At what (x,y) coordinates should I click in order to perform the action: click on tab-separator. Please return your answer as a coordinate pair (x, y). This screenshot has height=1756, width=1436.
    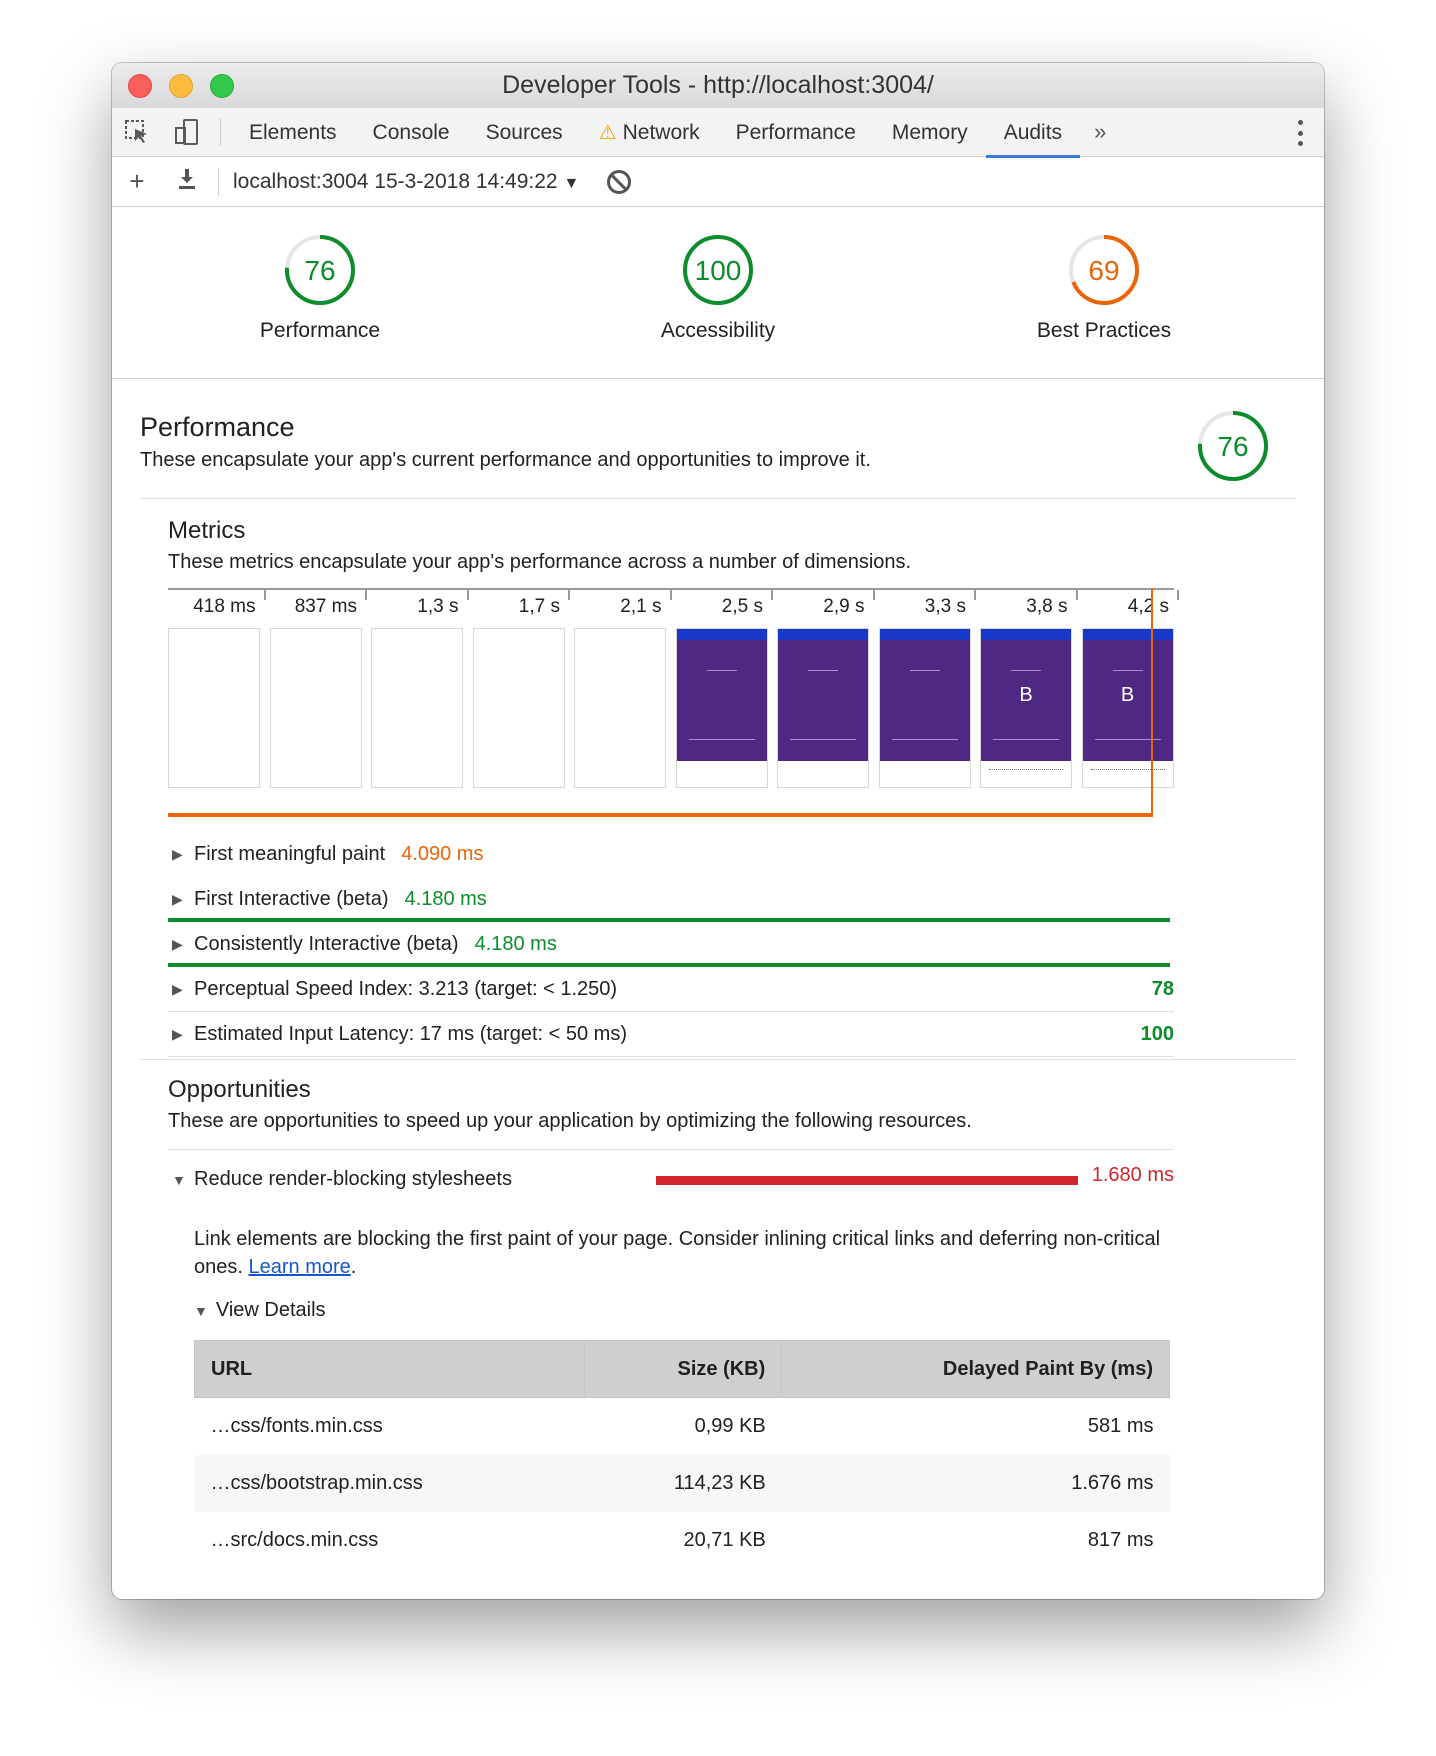
    Looking at the image, I should click on (220, 132).